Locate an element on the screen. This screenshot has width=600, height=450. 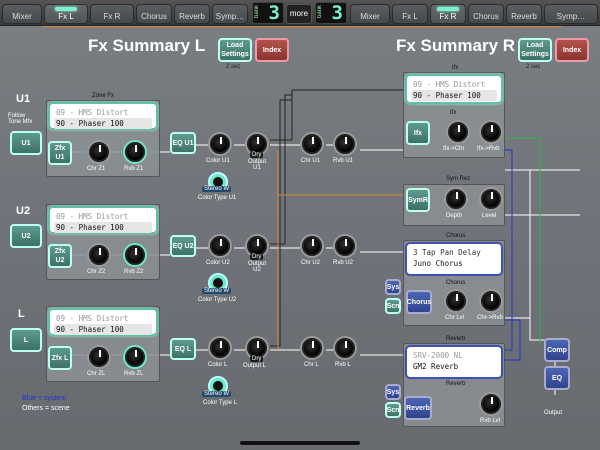
u2-button: U2 is located at coordinates (26, 236).